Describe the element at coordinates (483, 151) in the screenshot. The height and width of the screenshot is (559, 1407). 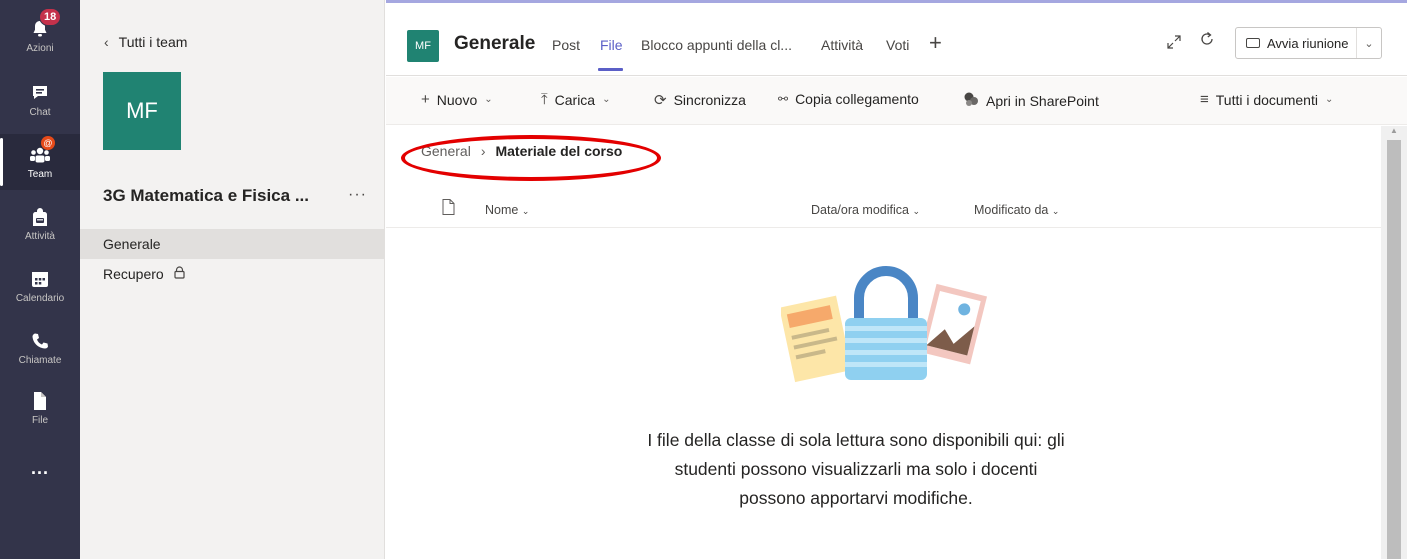
I see `chevron-right-icon: ›` at that location.